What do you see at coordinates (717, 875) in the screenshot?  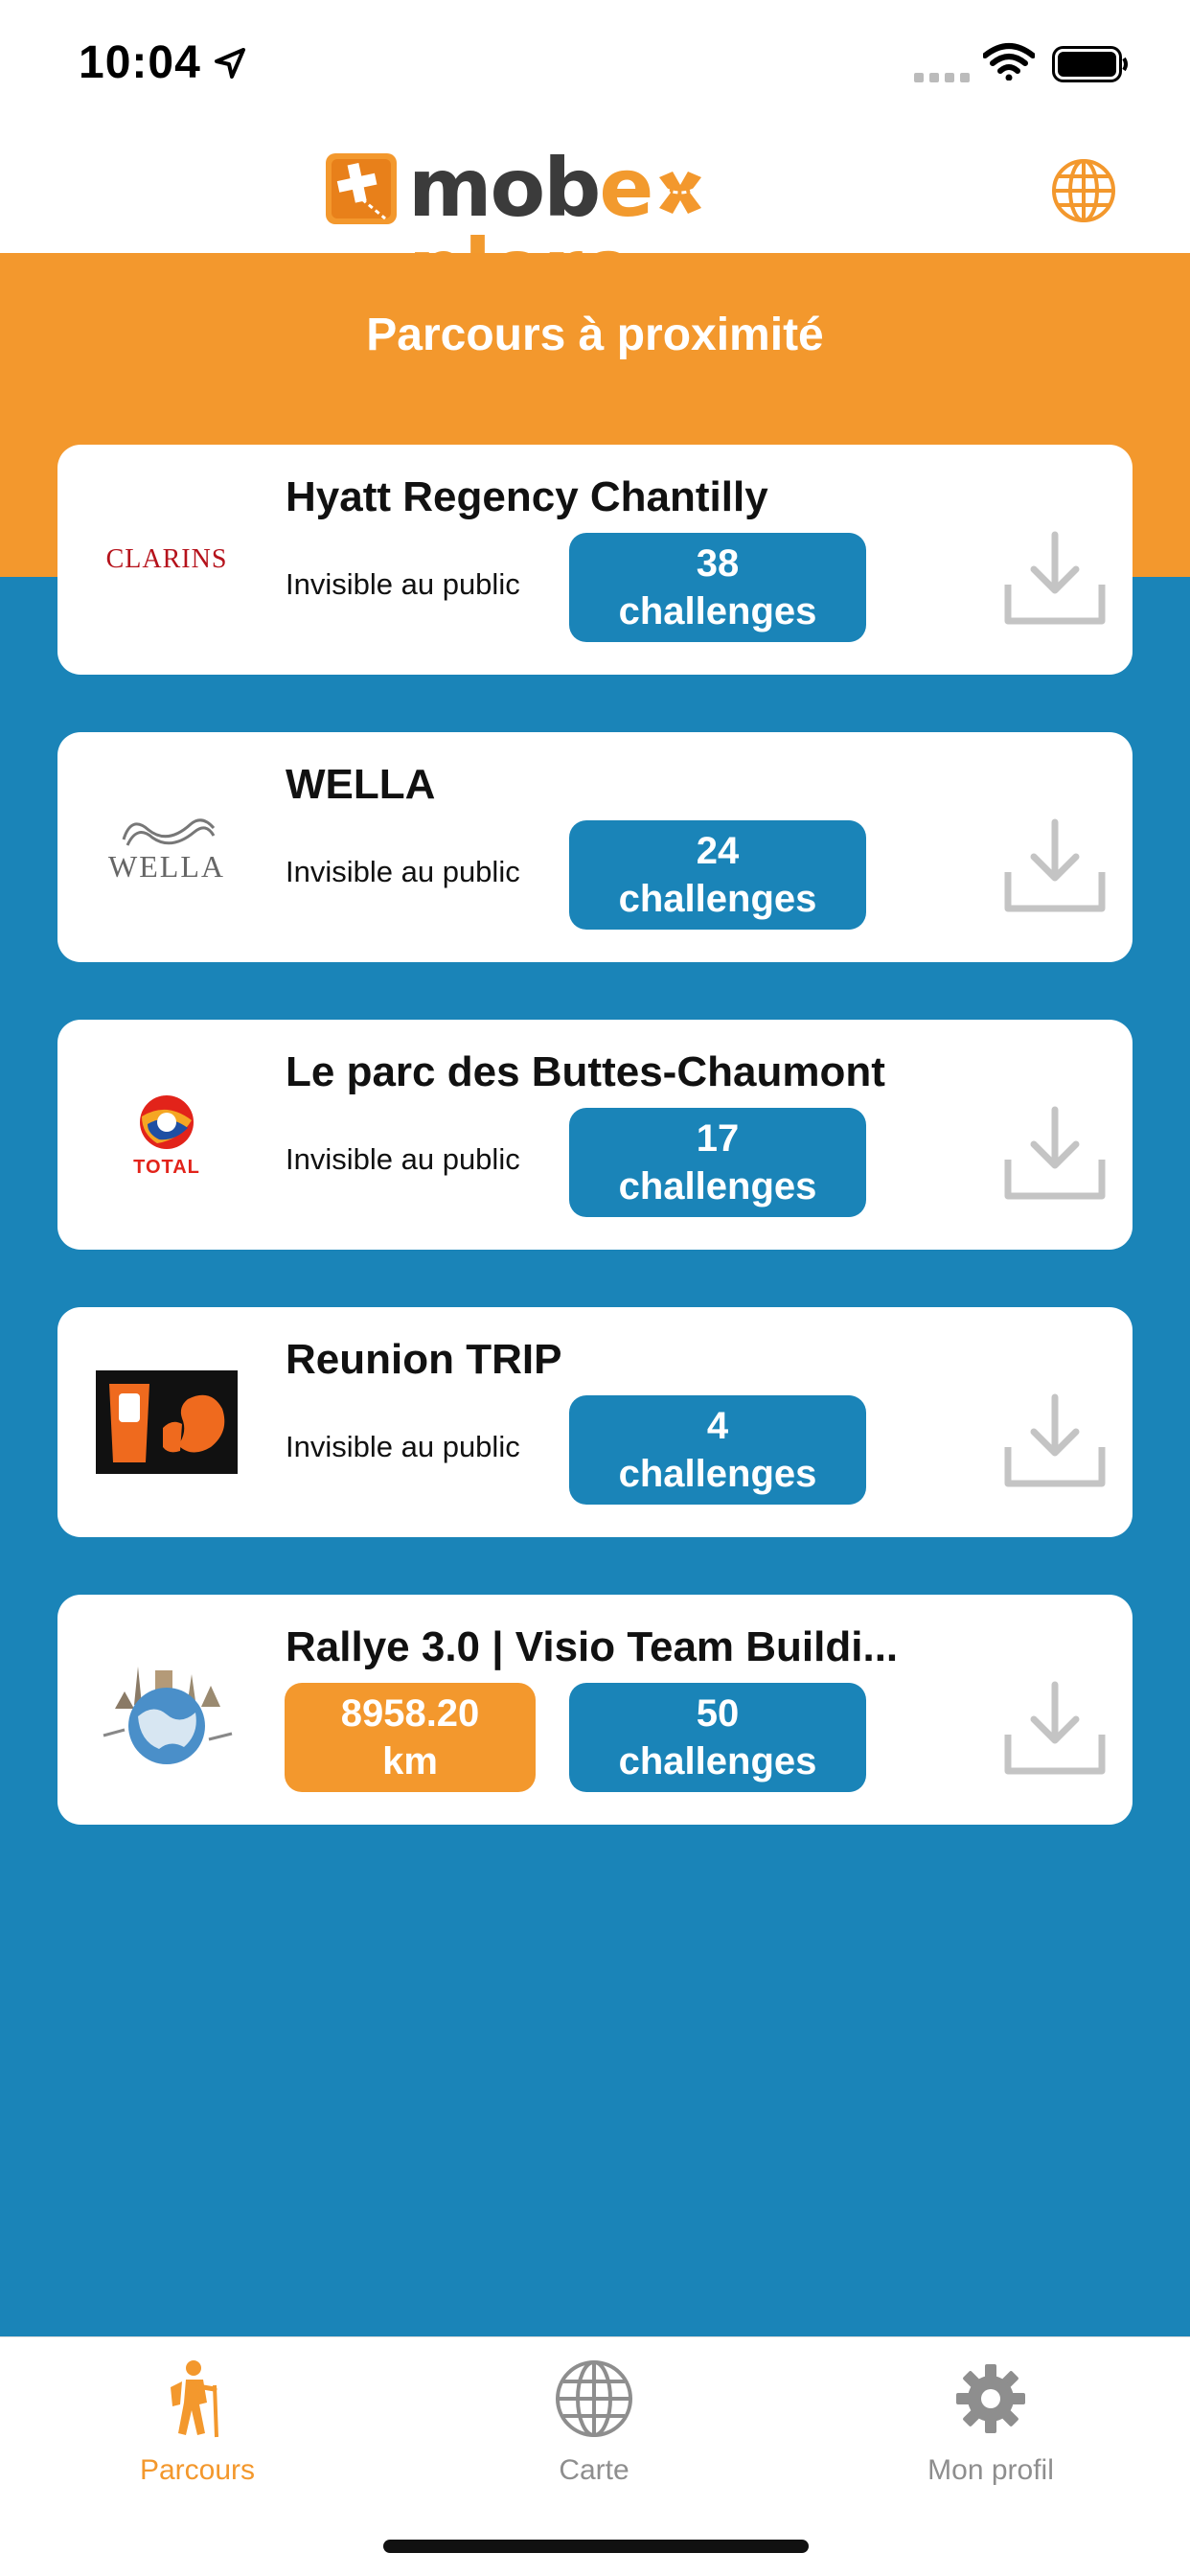 I see `challenges-badge: 24 challenges` at bounding box center [717, 875].